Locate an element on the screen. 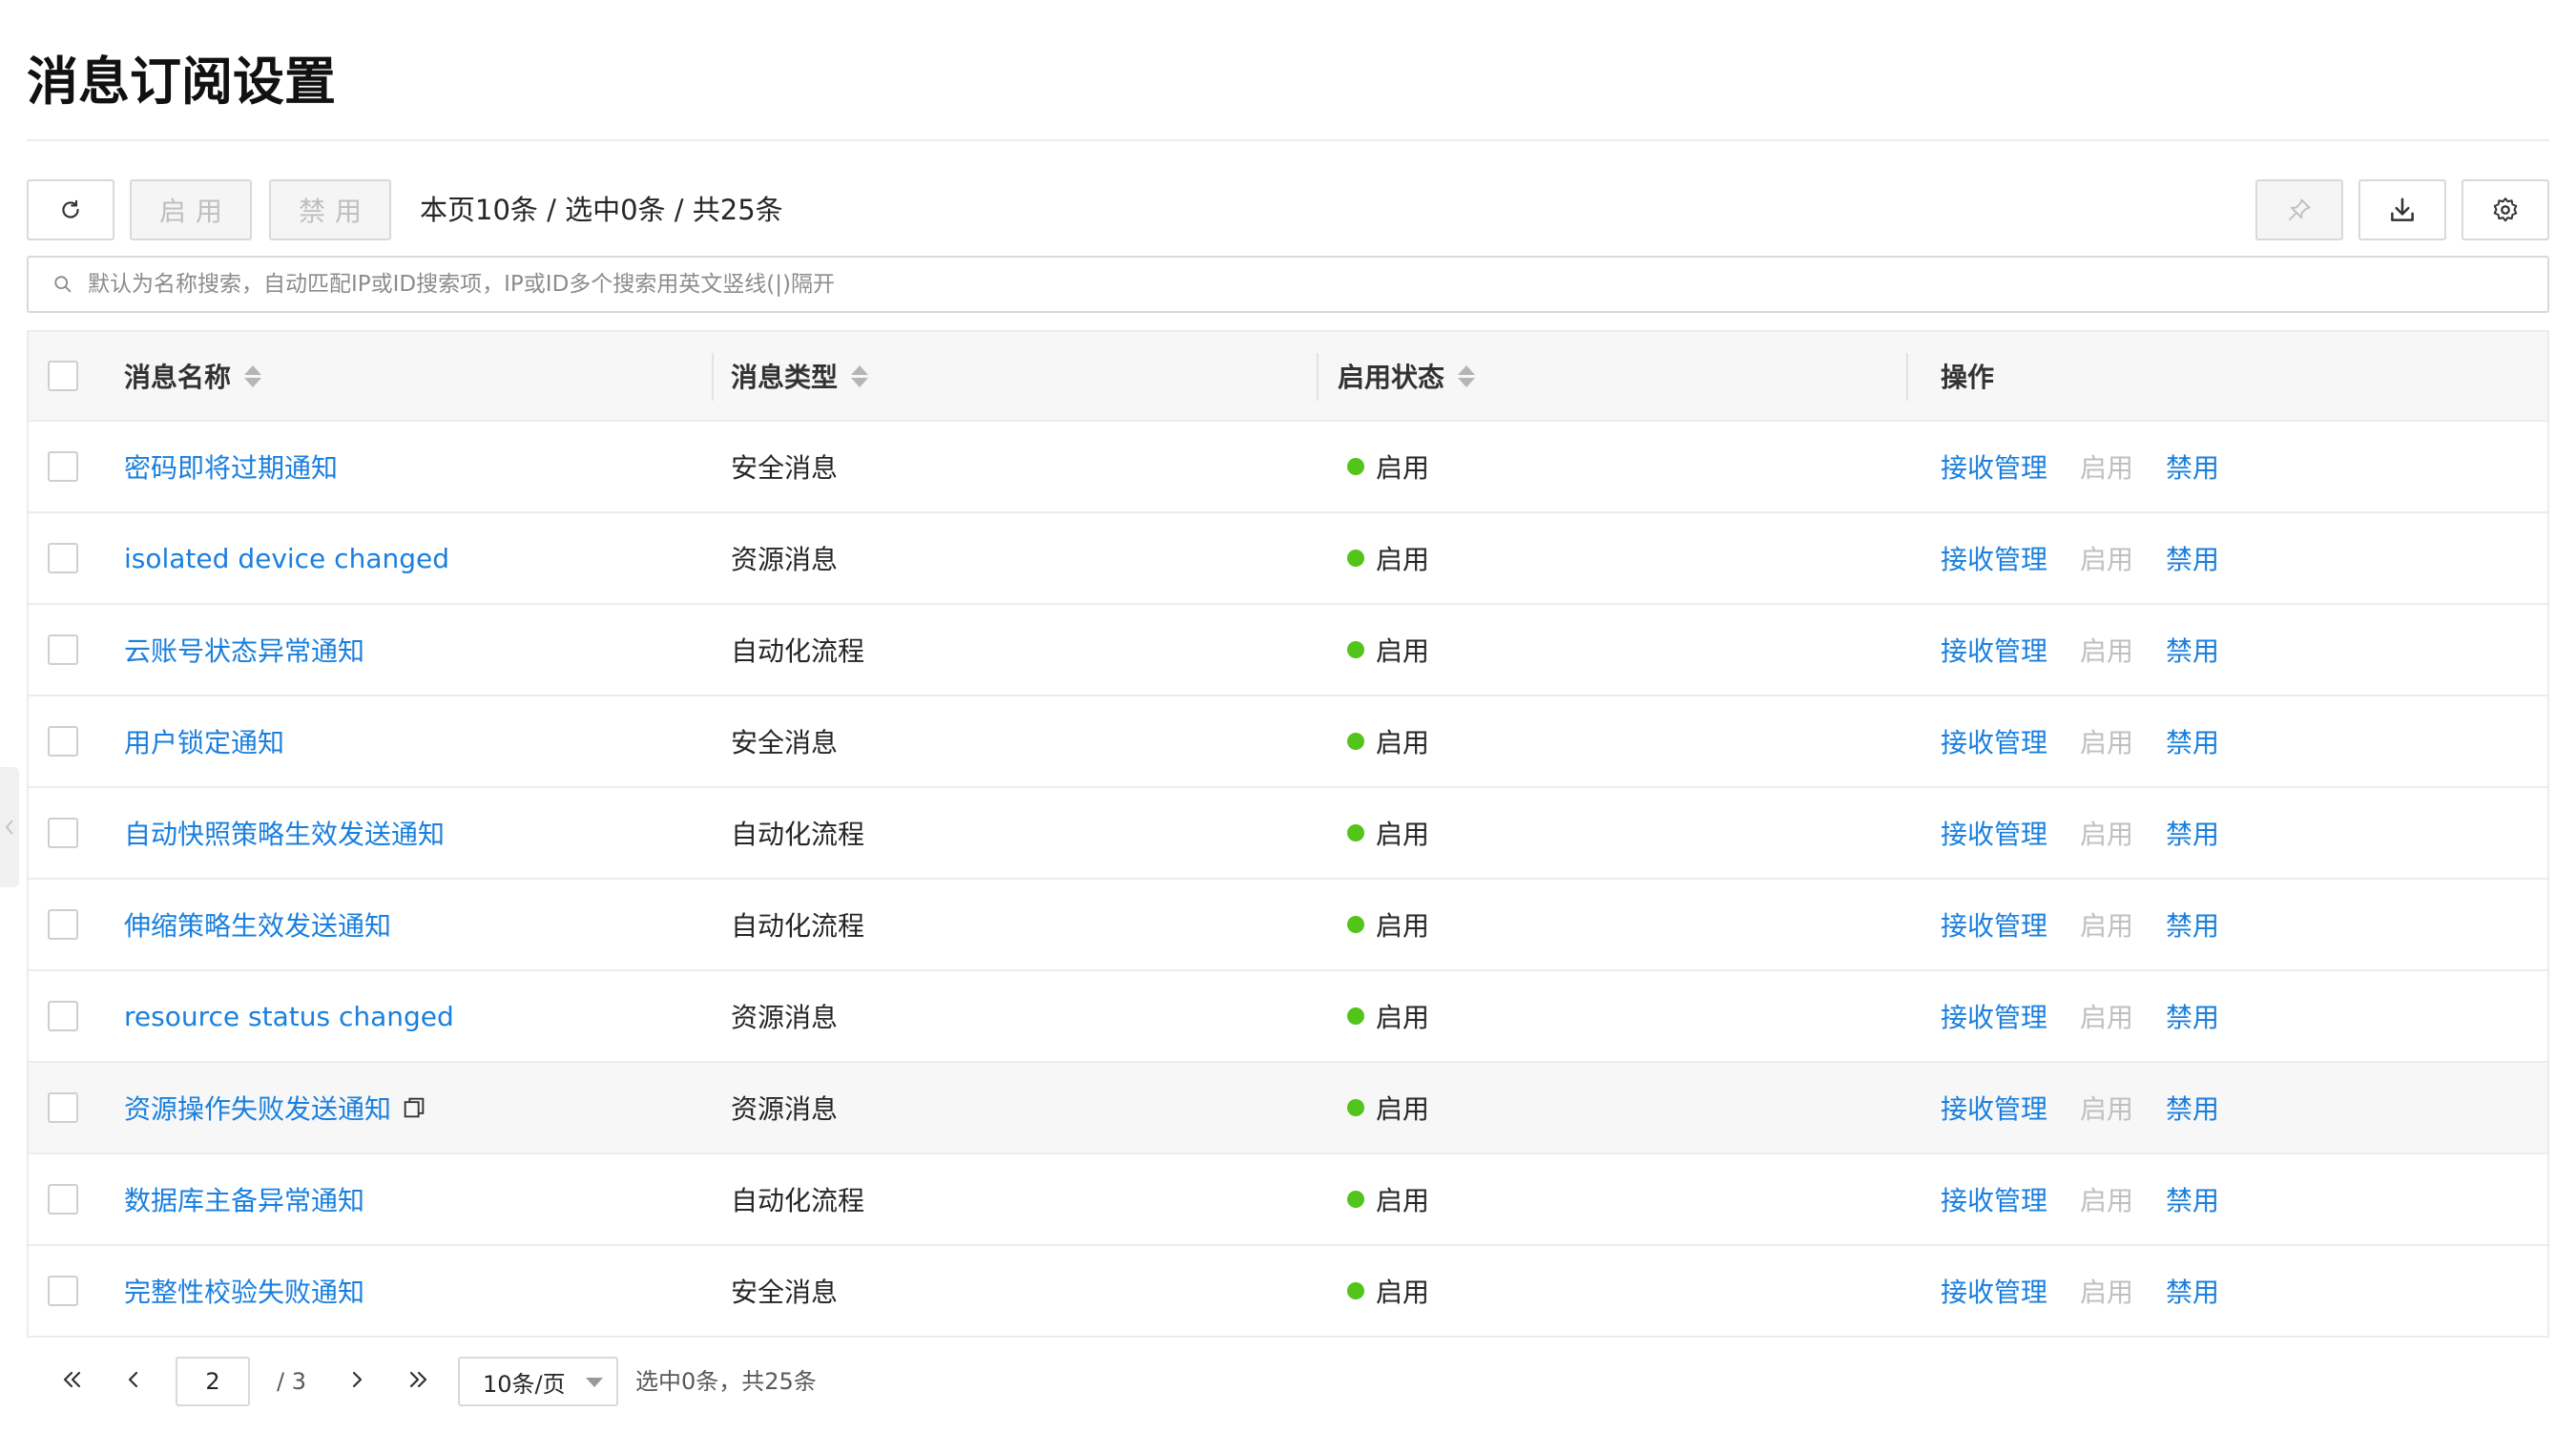 The height and width of the screenshot is (1433, 2576). last-page-button is located at coordinates (418, 1379).